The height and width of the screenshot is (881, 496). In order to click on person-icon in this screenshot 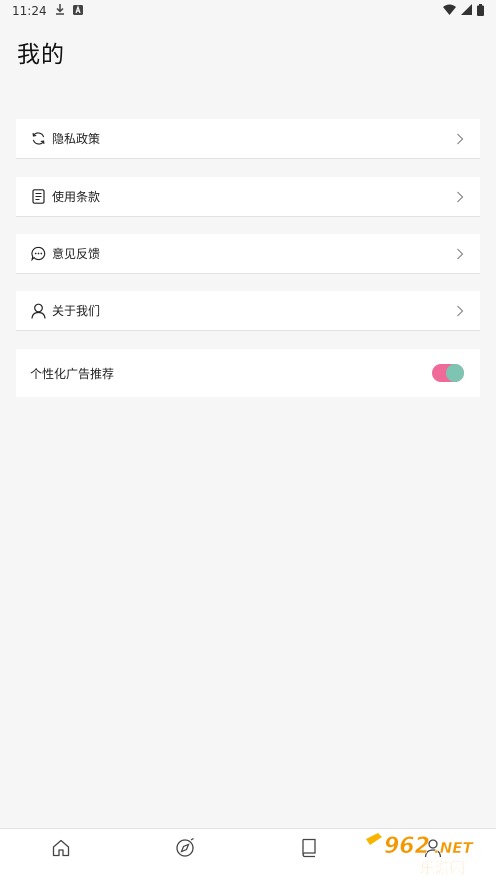, I will do `click(38, 311)`.